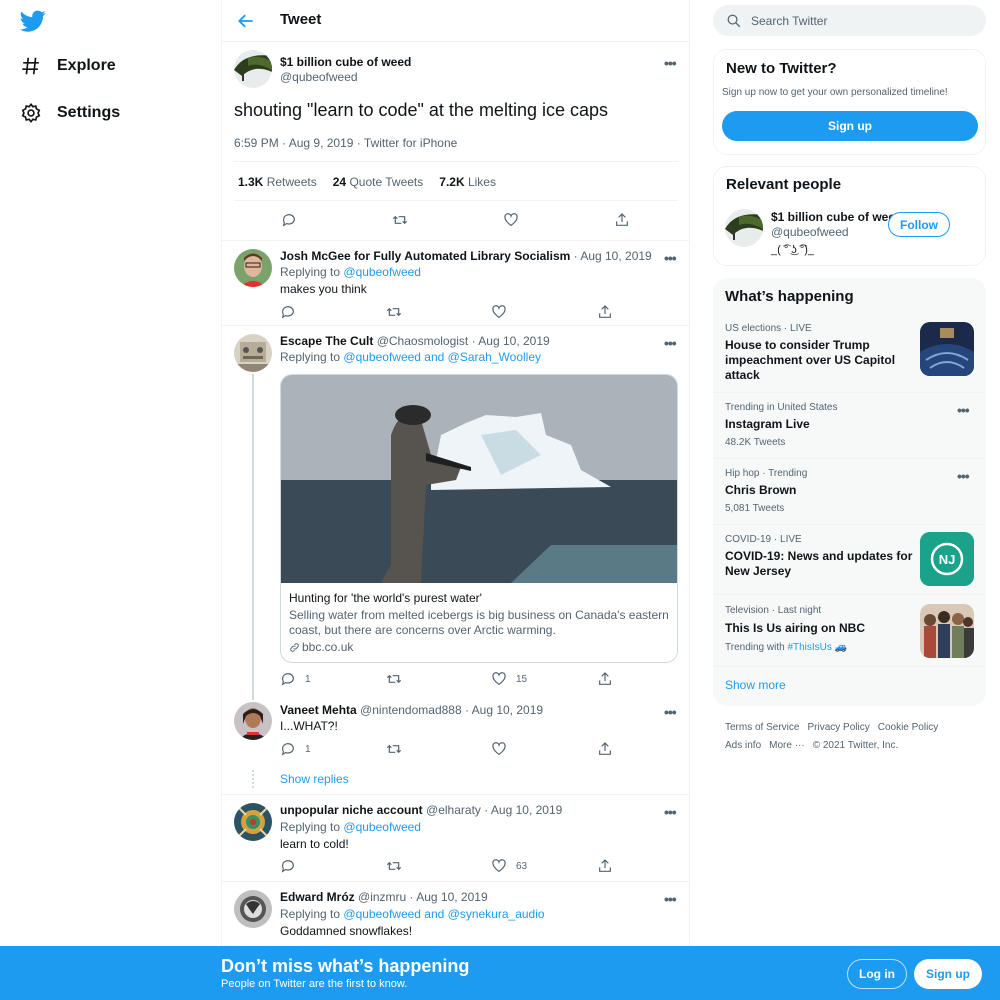 Image resolution: width=1000 pixels, height=1000 pixels. I want to click on login-button: Log in, so click(877, 974).